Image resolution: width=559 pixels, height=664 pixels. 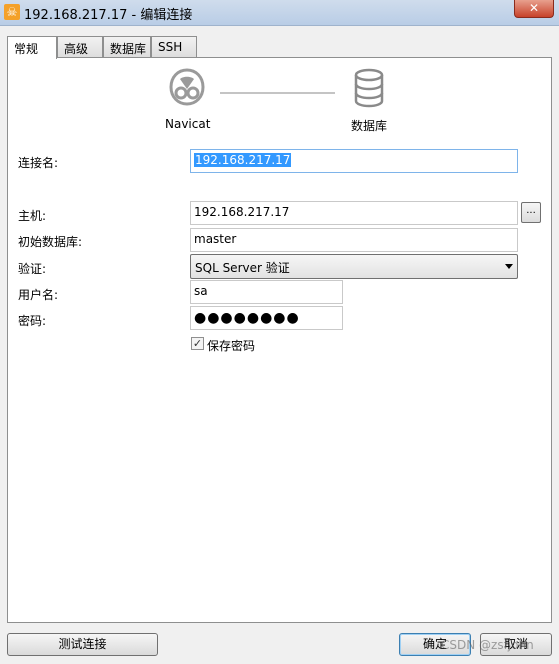 I want to click on database-icon, so click(x=369, y=88).